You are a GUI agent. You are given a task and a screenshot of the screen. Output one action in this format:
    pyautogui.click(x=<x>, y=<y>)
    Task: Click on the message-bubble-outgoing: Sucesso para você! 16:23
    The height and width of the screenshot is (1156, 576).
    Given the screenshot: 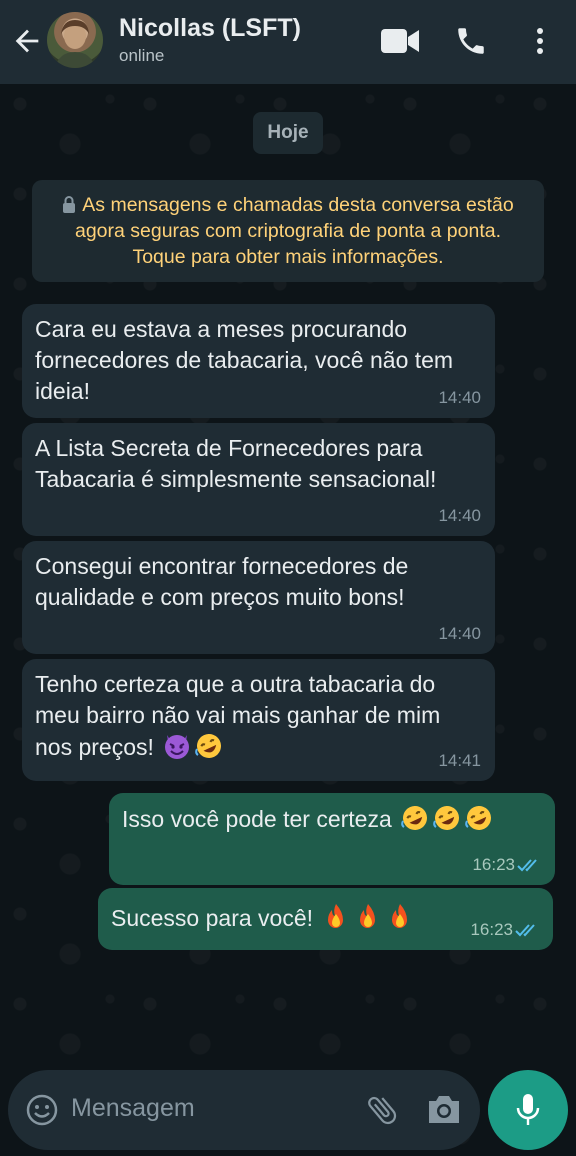 What is the action you would take?
    pyautogui.click(x=325, y=919)
    